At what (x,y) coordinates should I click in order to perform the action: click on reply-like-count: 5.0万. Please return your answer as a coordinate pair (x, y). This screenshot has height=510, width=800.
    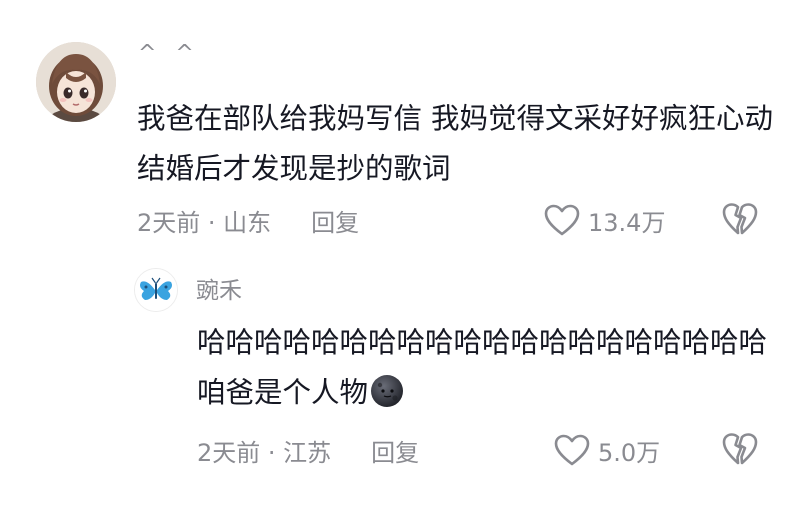
    Looking at the image, I should click on (629, 452).